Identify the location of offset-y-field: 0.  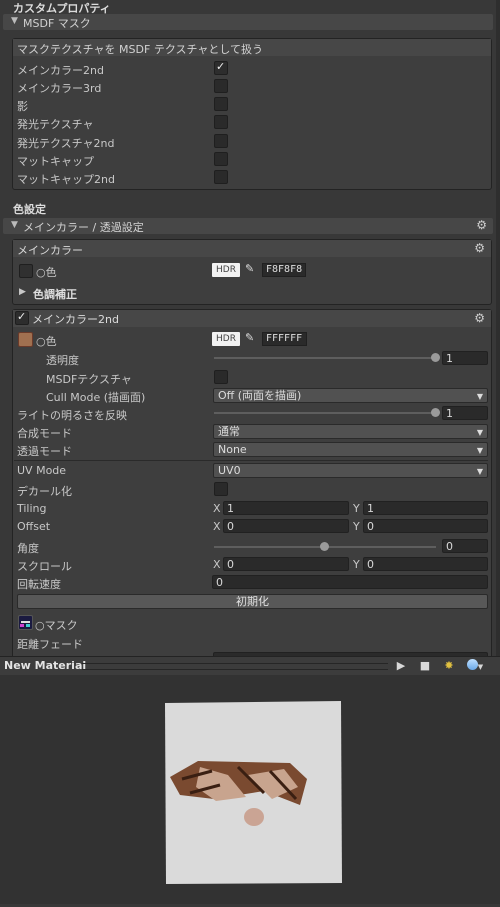
(425, 526).